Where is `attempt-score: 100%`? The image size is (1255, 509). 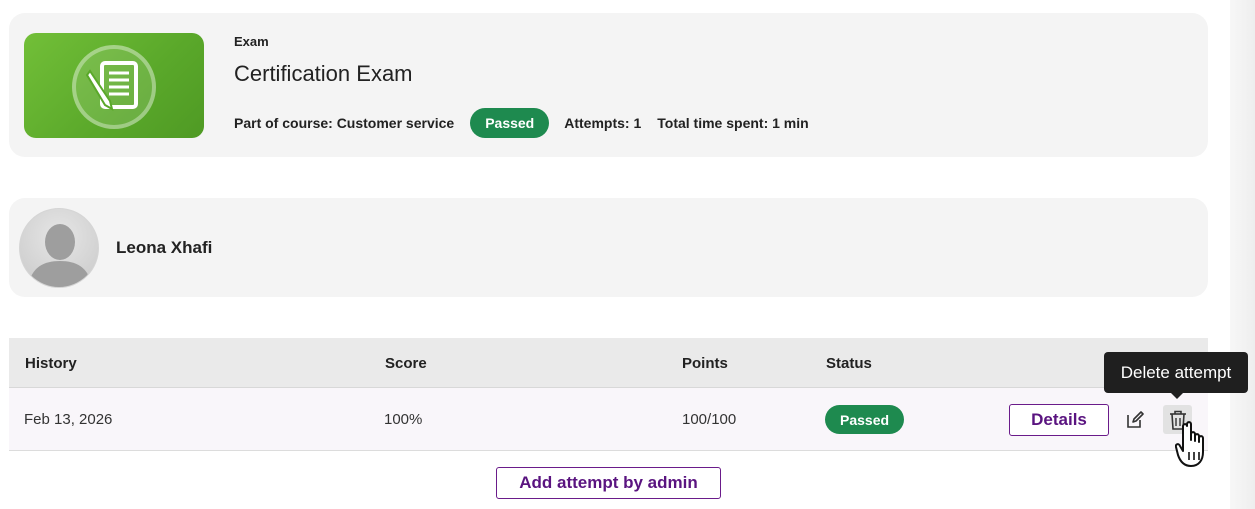
attempt-score: 100% is located at coordinates (403, 419).